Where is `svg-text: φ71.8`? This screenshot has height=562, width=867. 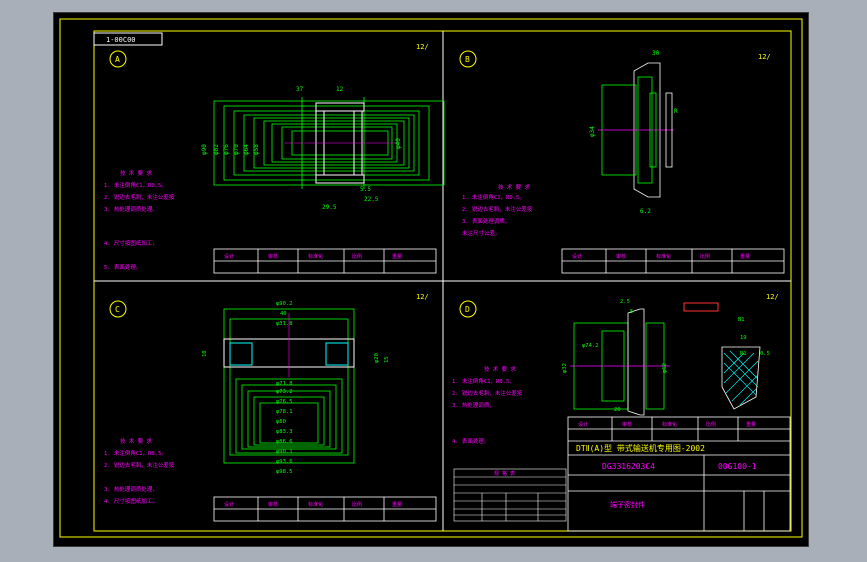
svg-text: φ71.8 is located at coordinates (284, 384).